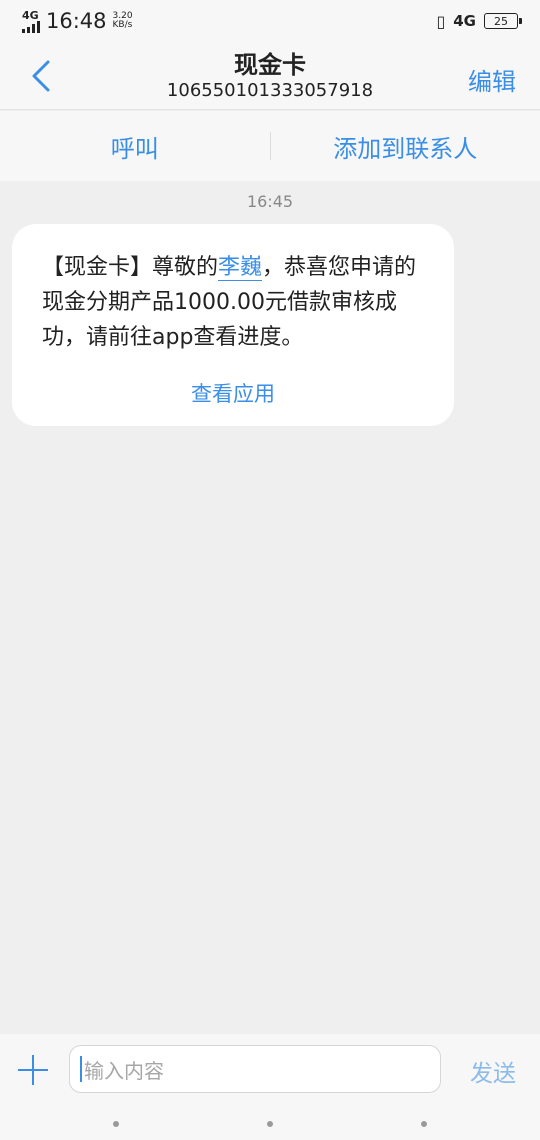  I want to click on status-left: 4G 16:48 3.20 KB/s, so click(77, 21).